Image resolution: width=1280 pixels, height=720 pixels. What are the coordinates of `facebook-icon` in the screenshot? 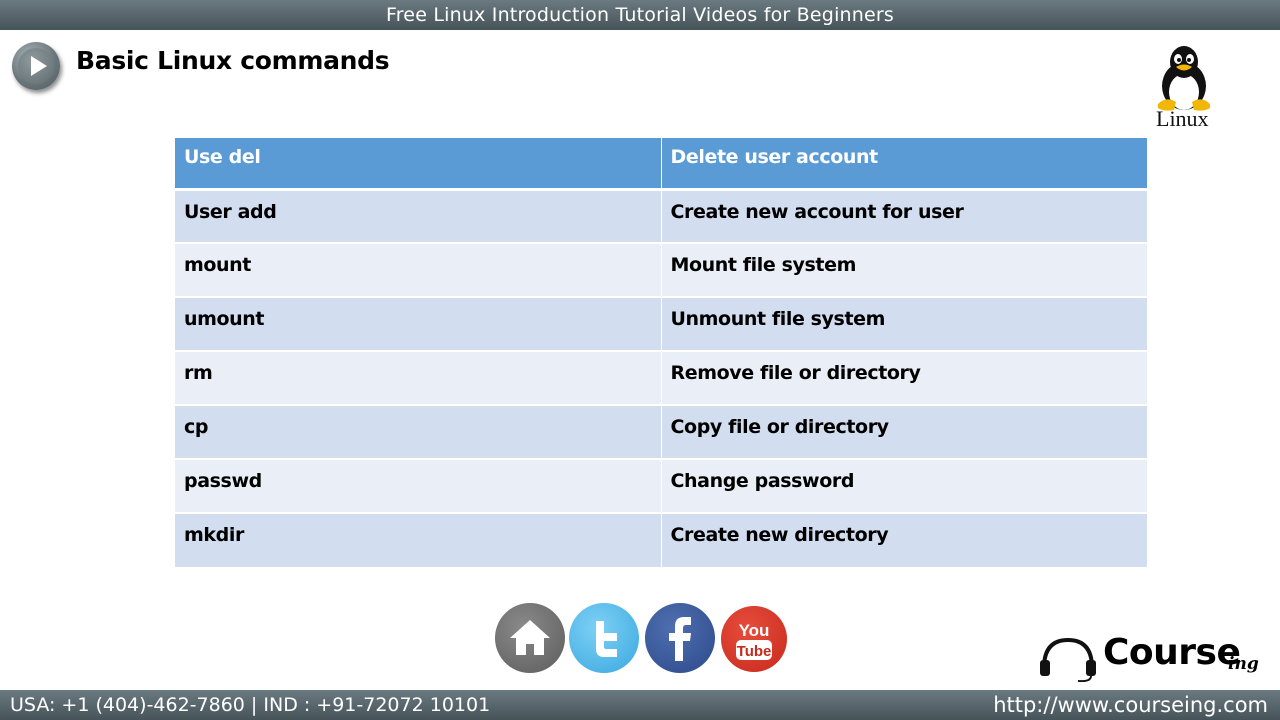 It's located at (680, 639).